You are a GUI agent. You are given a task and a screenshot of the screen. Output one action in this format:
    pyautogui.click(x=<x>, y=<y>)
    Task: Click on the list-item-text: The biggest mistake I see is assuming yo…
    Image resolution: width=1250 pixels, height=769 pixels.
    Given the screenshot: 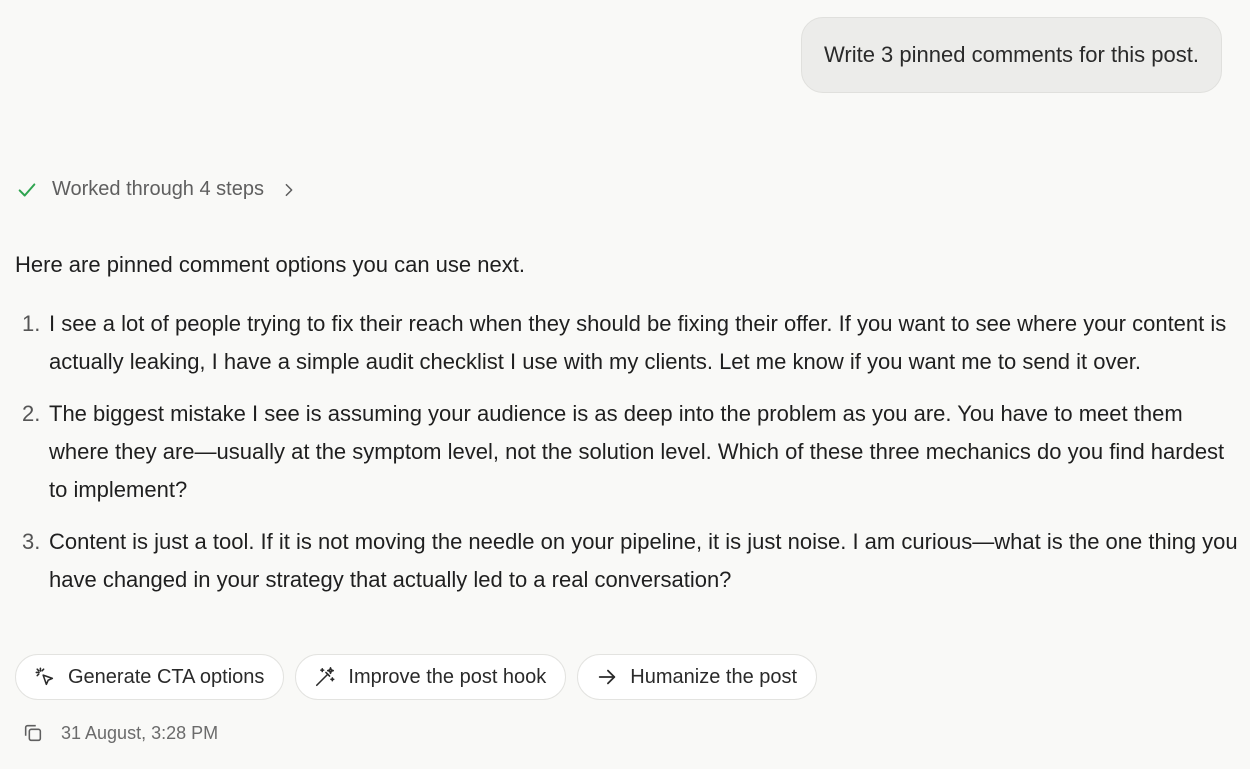 What is the action you would take?
    pyautogui.click(x=637, y=451)
    